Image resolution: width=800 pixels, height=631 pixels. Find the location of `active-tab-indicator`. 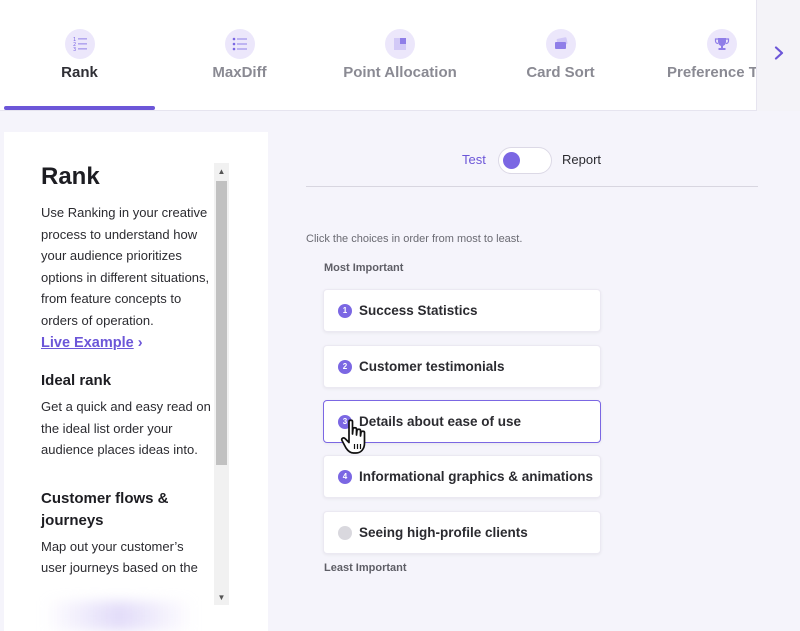

active-tab-indicator is located at coordinates (79, 108).